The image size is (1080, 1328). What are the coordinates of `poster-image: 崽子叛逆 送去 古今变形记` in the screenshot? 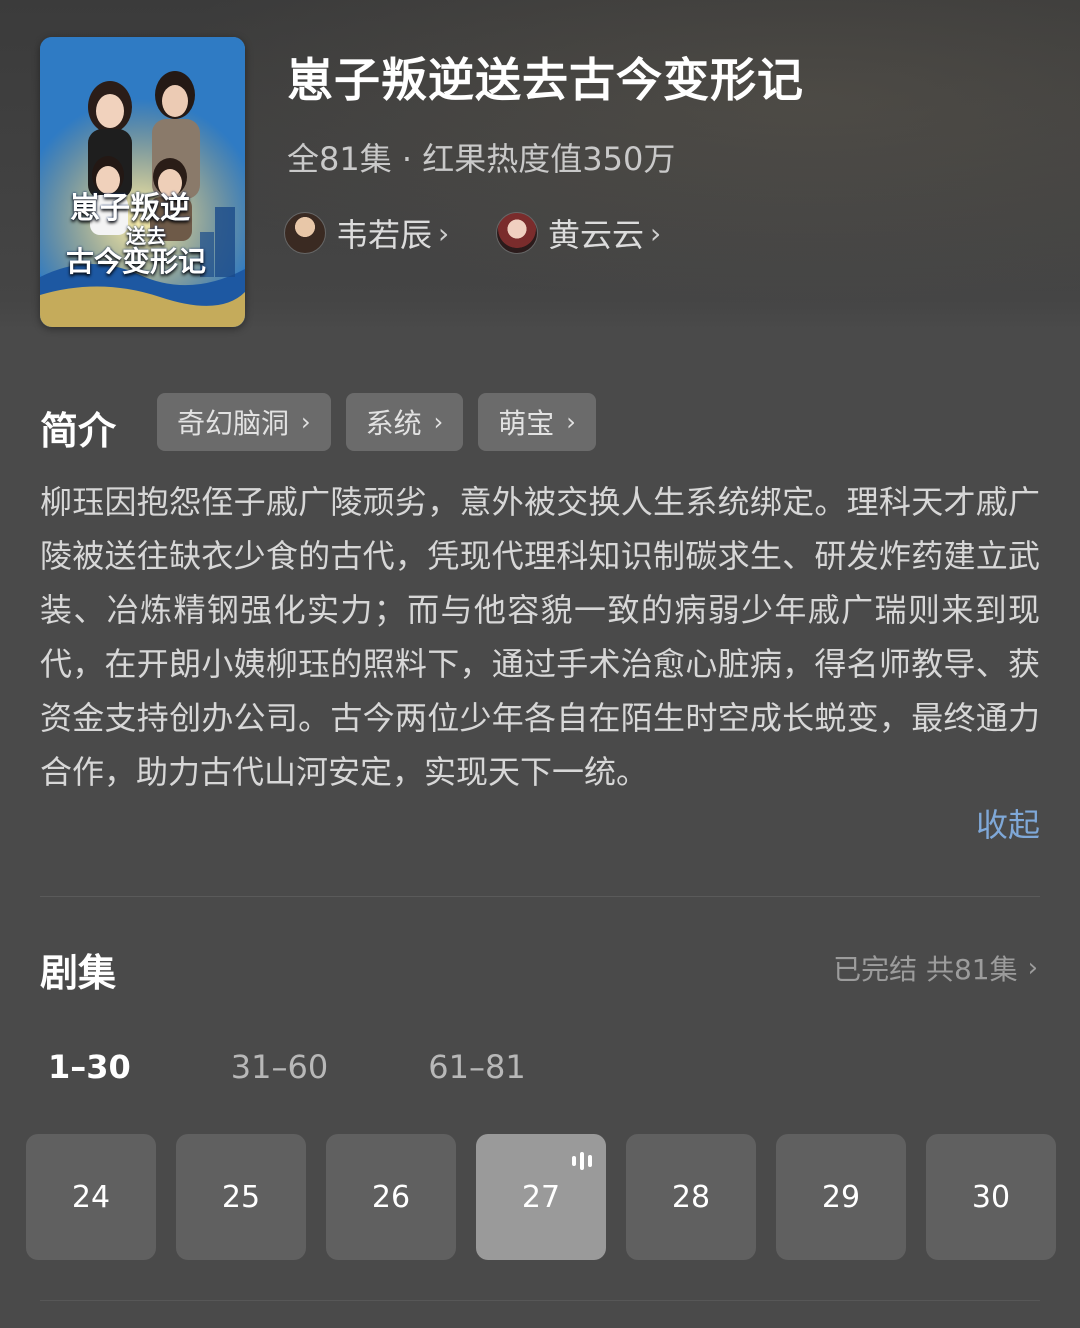 It's located at (142, 182).